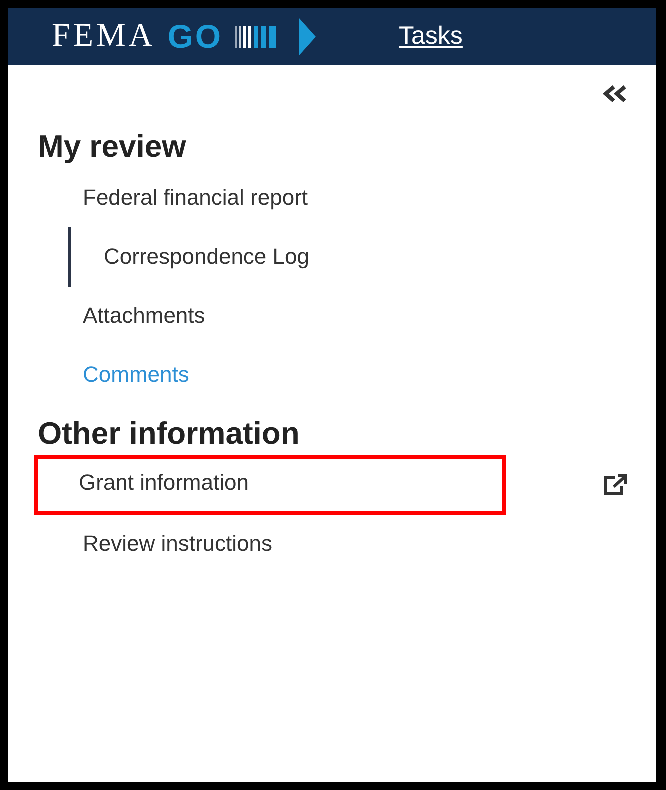  I want to click on logo-wordmark: FEMA, so click(104, 36).